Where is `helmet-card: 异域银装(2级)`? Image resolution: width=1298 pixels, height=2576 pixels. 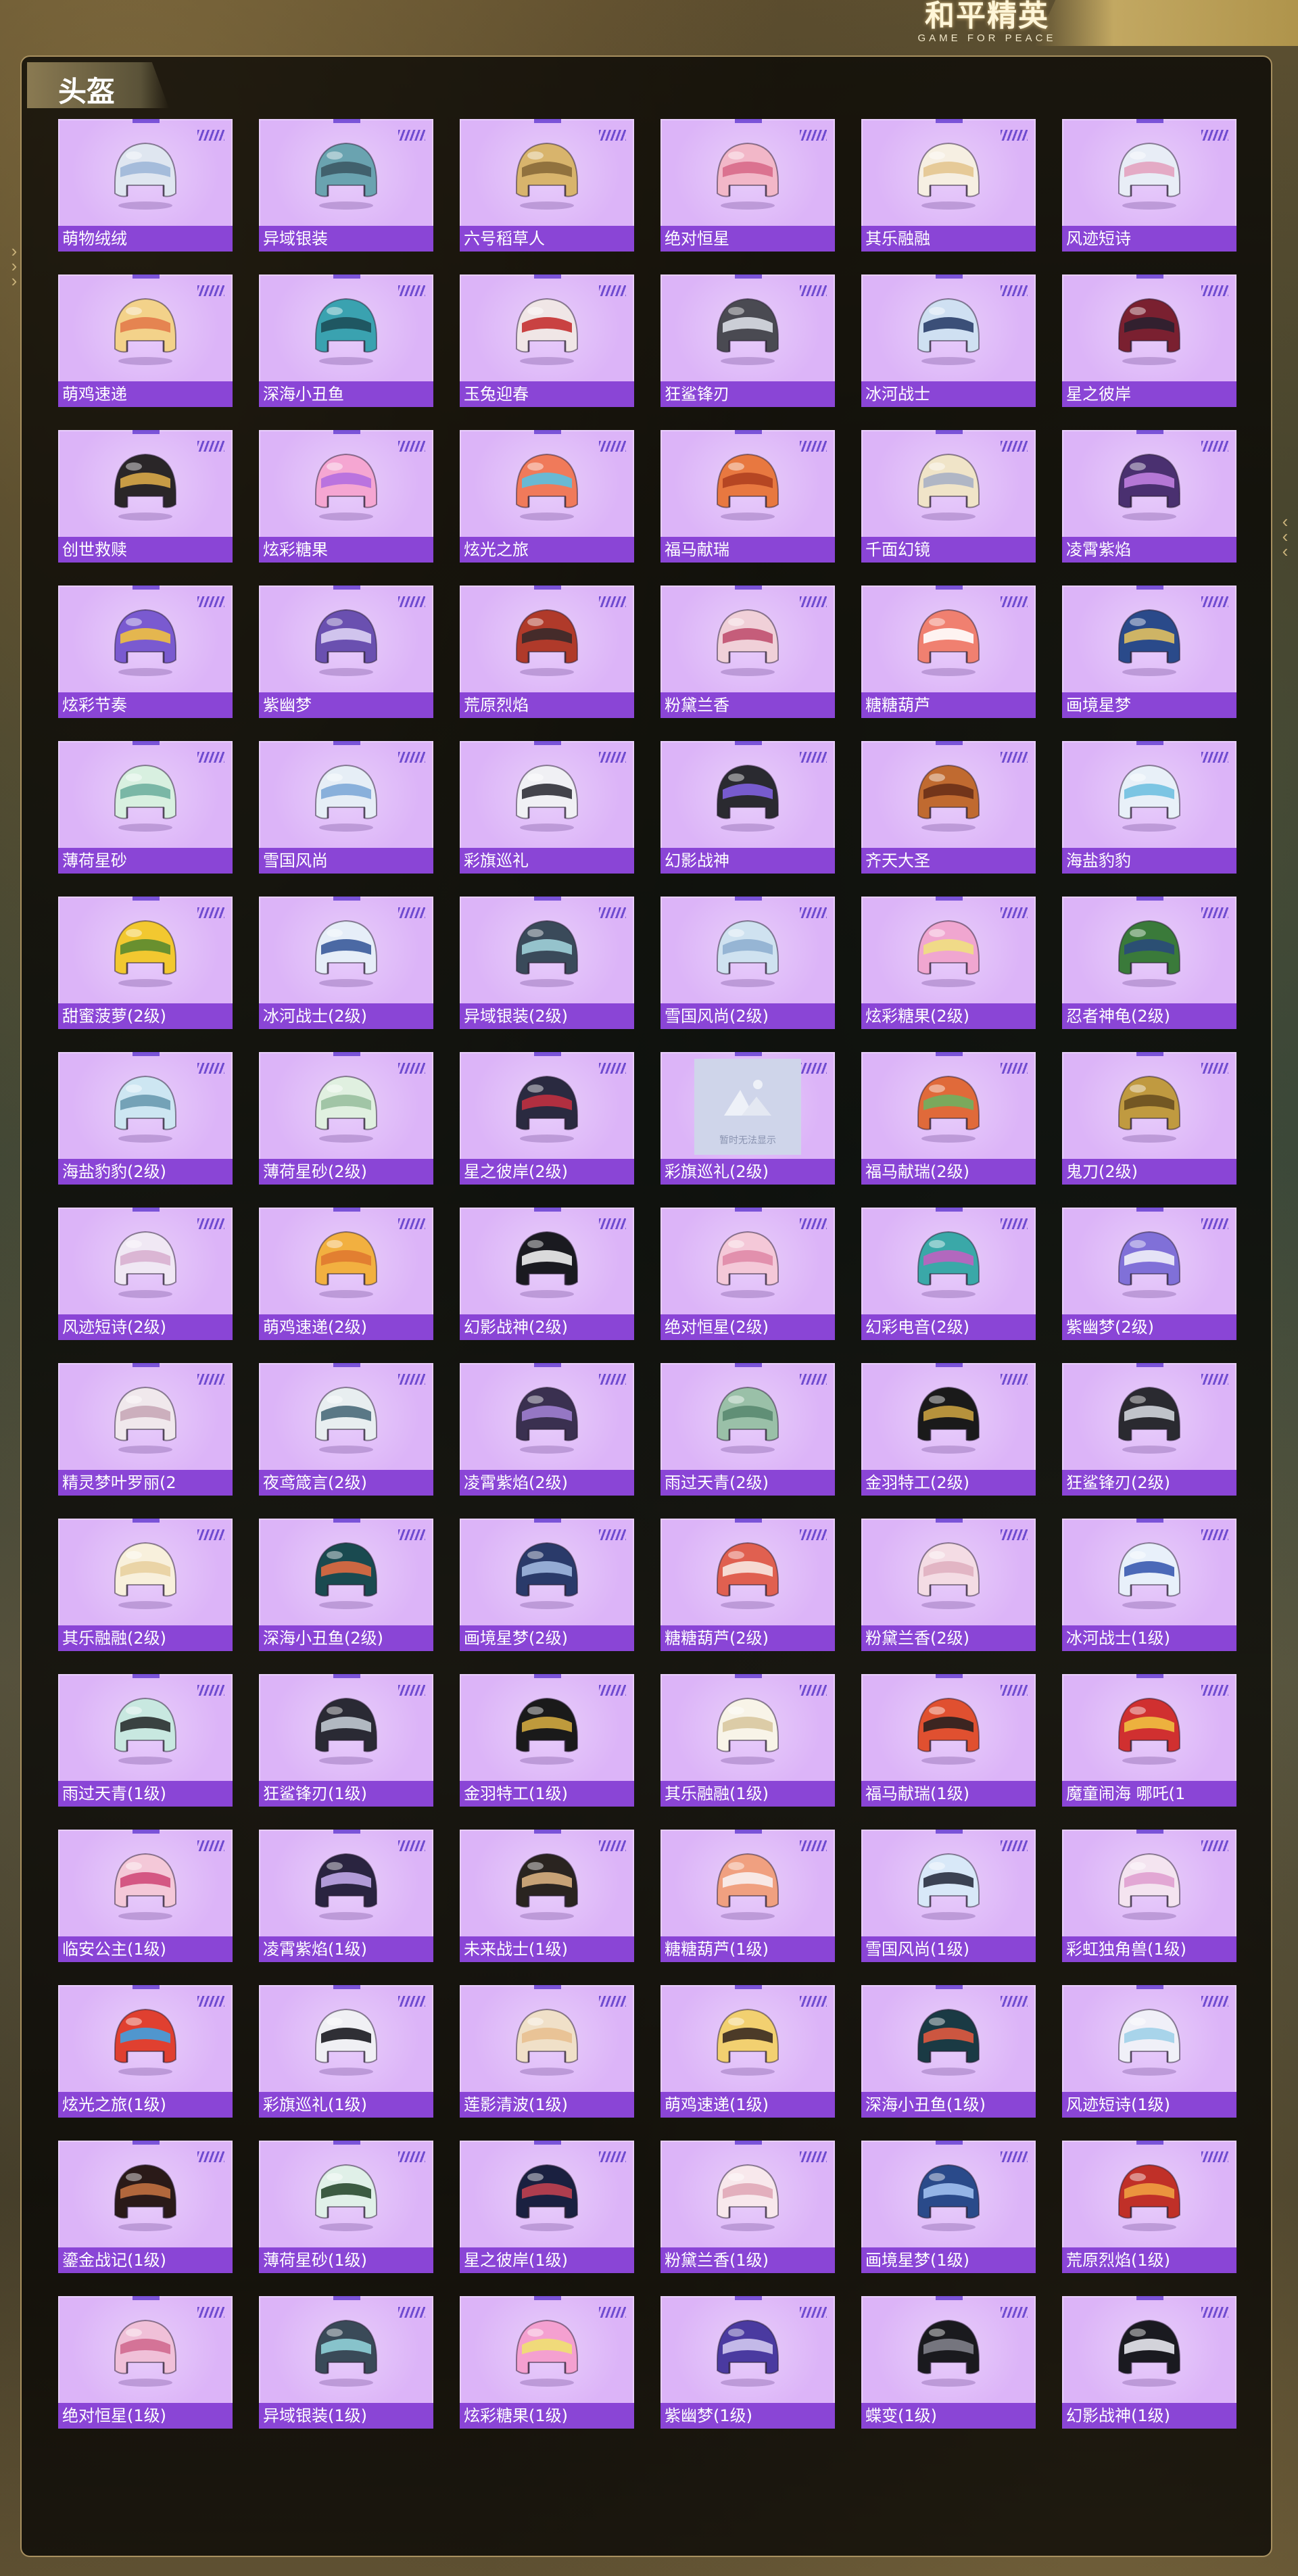 helmet-card: 异域银装(2级) is located at coordinates (547, 963).